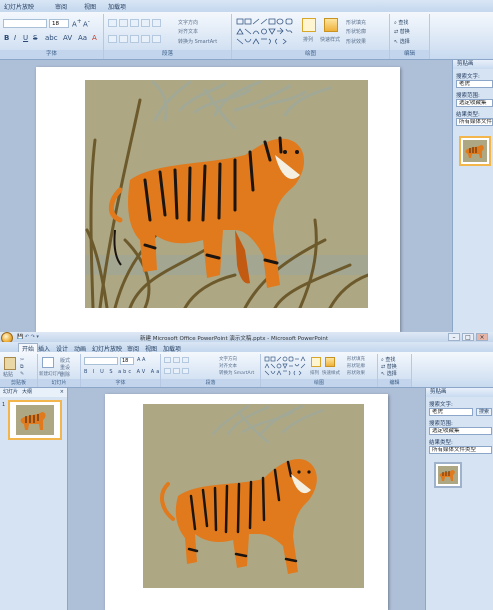 The height and width of the screenshot is (610, 493). Describe the element at coordinates (185, 371) in the screenshot. I see `align-right-icon-bottom` at that location.